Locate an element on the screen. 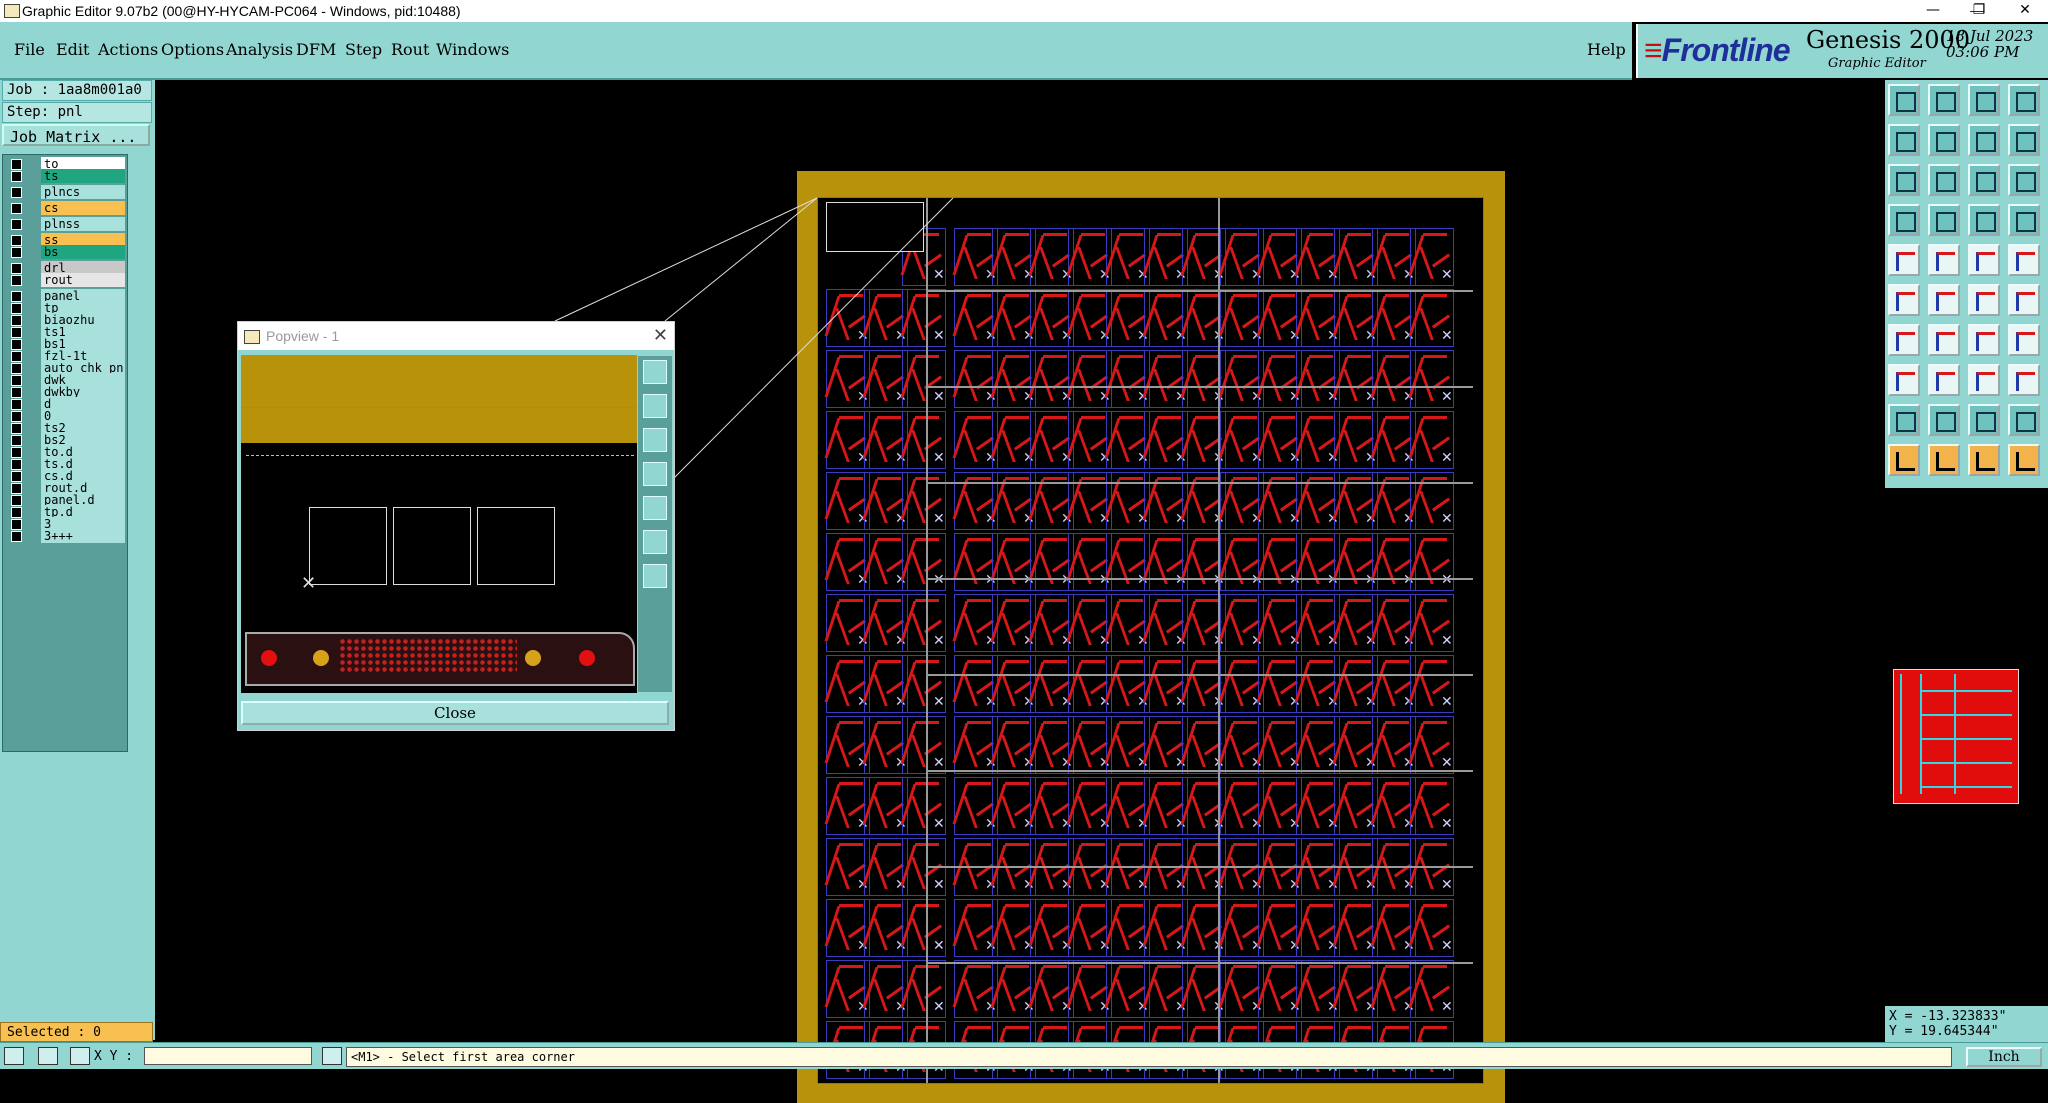 This screenshot has height=1103, width=2048. zoom-center-icon is located at coordinates (1944, 180).